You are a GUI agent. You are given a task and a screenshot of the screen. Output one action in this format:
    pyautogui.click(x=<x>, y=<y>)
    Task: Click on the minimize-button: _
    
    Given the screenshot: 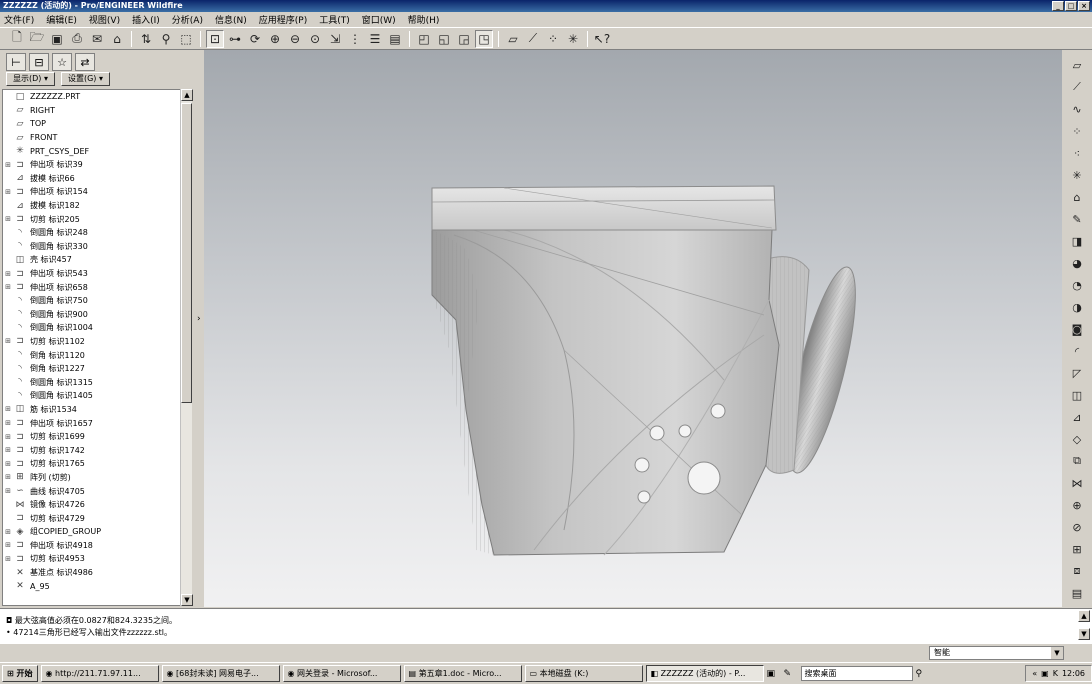 What is the action you would take?
    pyautogui.click(x=1058, y=6)
    